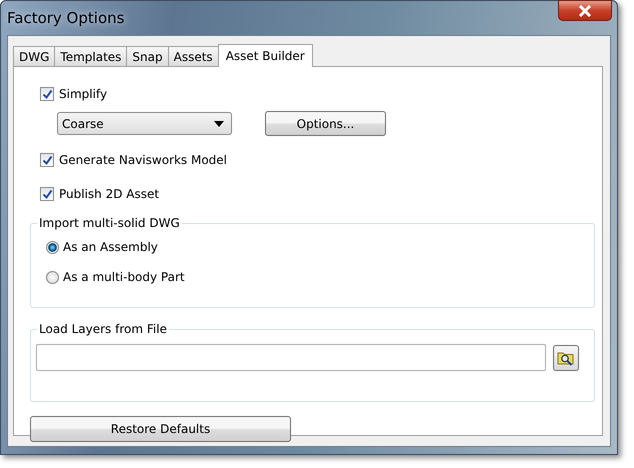  What do you see at coordinates (144, 123) in the screenshot?
I see `detail-dropdown: Coarse` at bounding box center [144, 123].